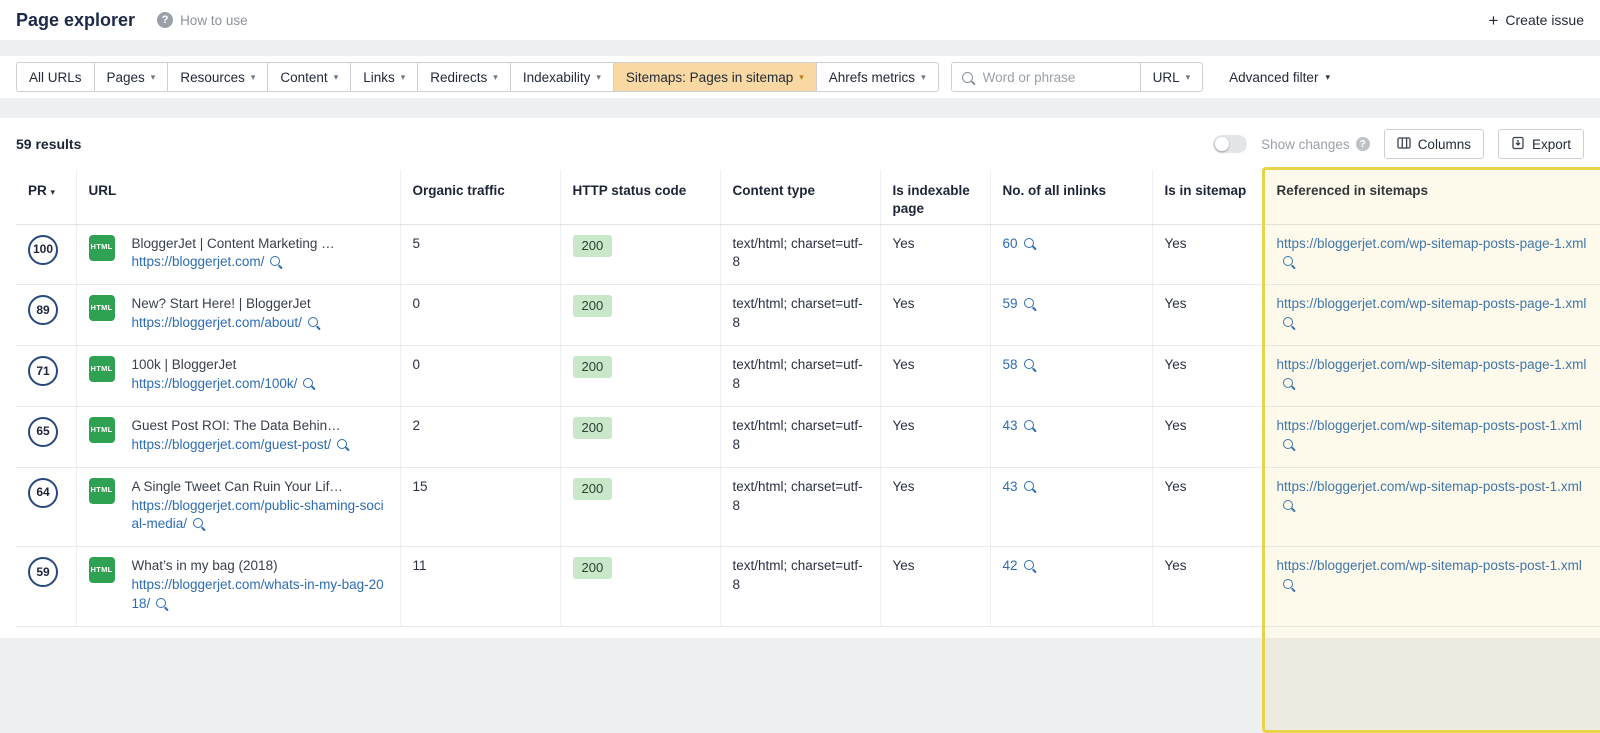 Image resolution: width=1600 pixels, height=733 pixels. I want to click on filter-sitemaps: Sitemaps: Pages in sitemap, so click(715, 77).